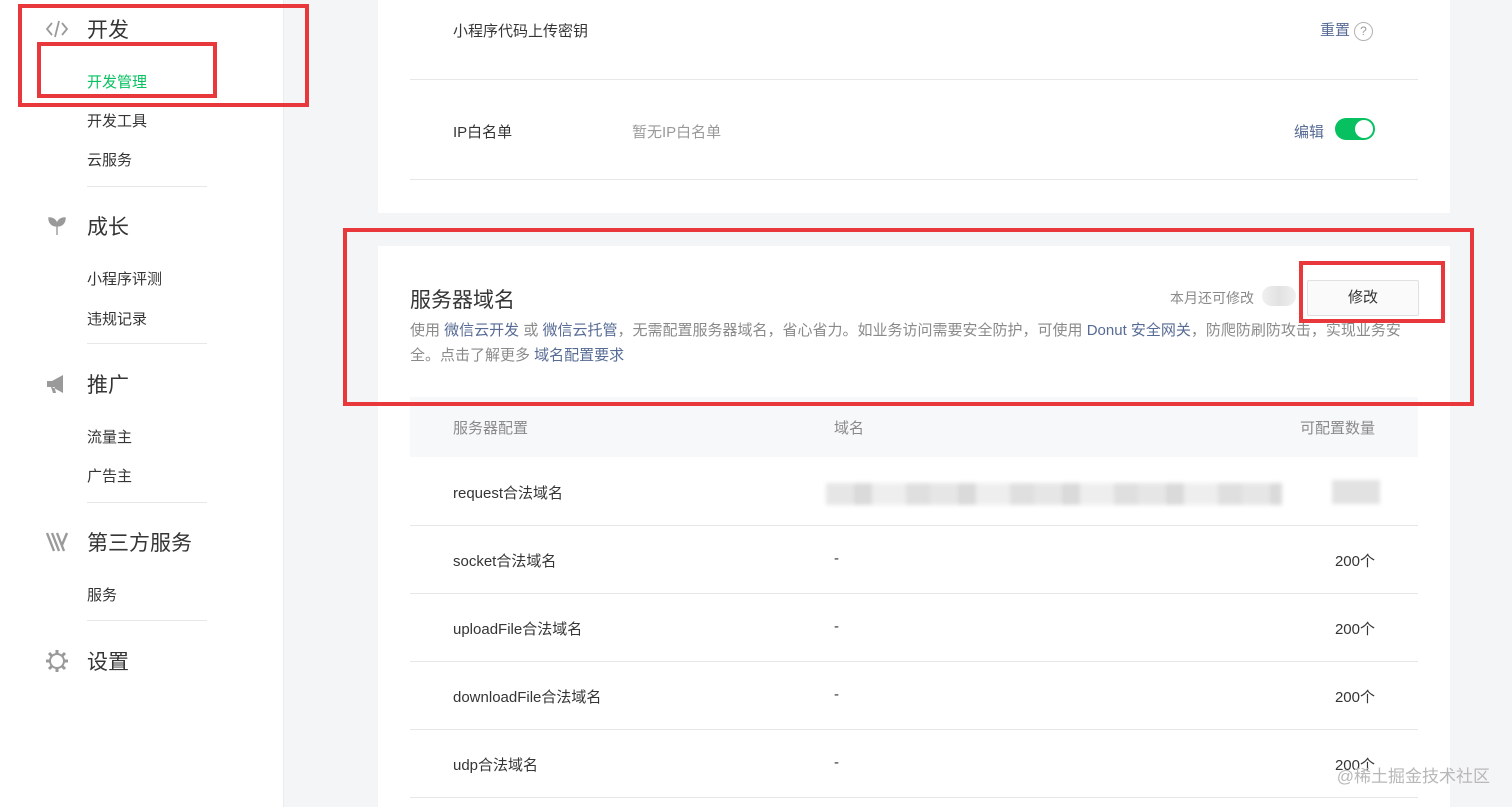  I want to click on table-row: request合法域名, so click(914, 492).